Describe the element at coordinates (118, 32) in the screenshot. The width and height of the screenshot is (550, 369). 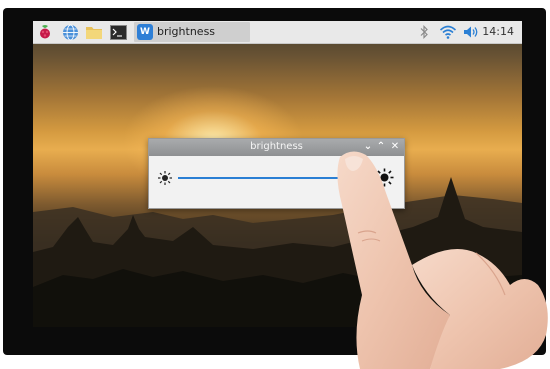
I see `terminal-icon` at that location.